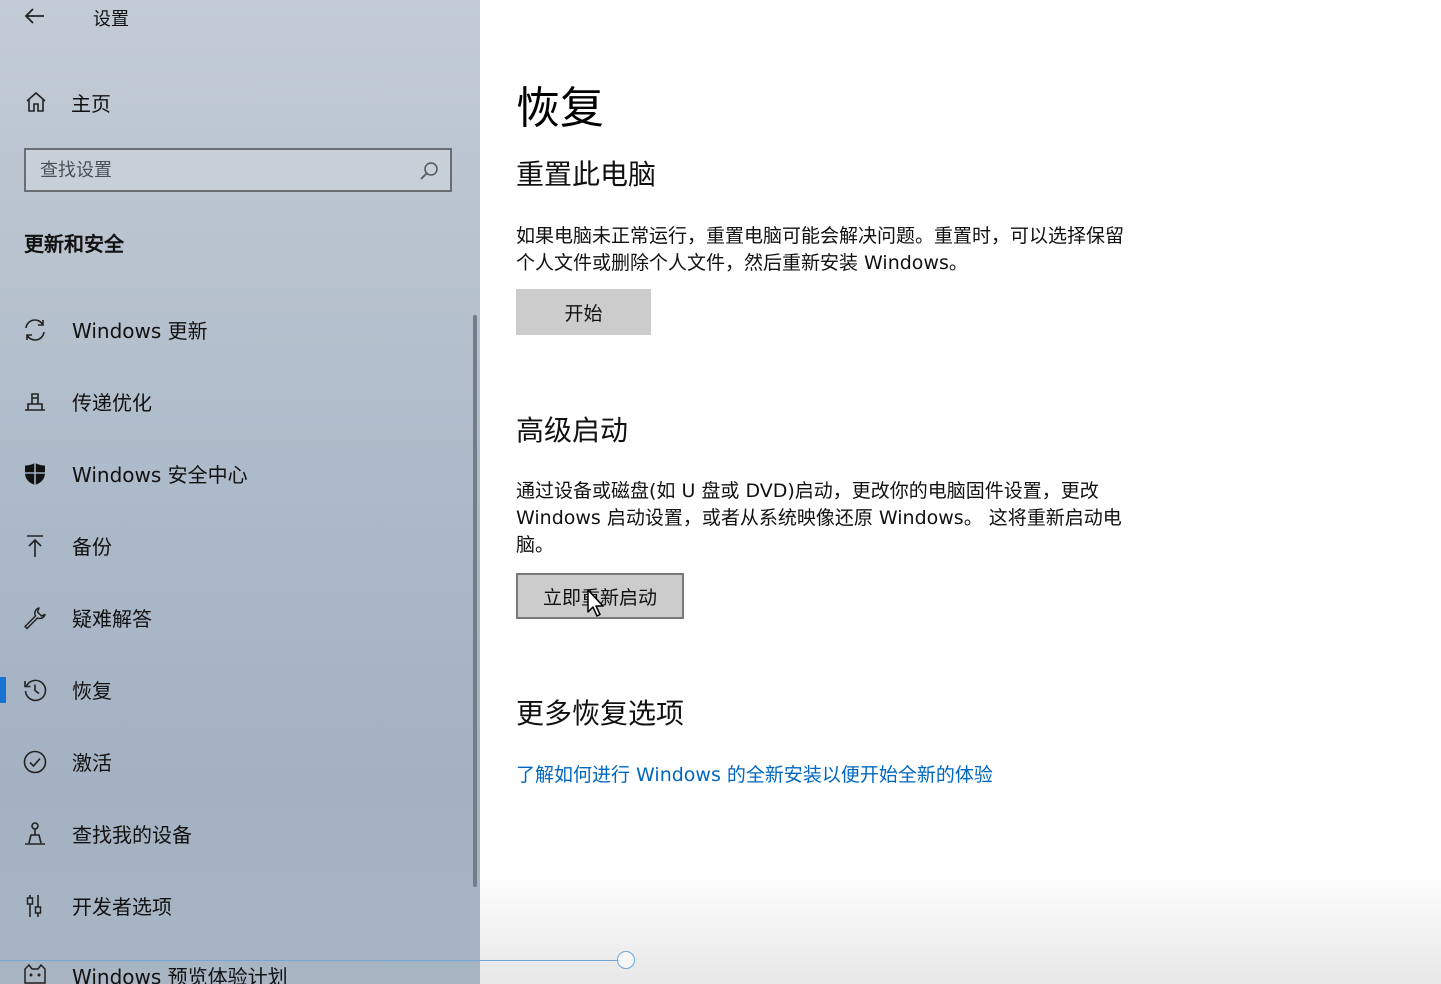 The height and width of the screenshot is (984, 1441). What do you see at coordinates (35, 618) in the screenshot?
I see `wrench-icon` at bounding box center [35, 618].